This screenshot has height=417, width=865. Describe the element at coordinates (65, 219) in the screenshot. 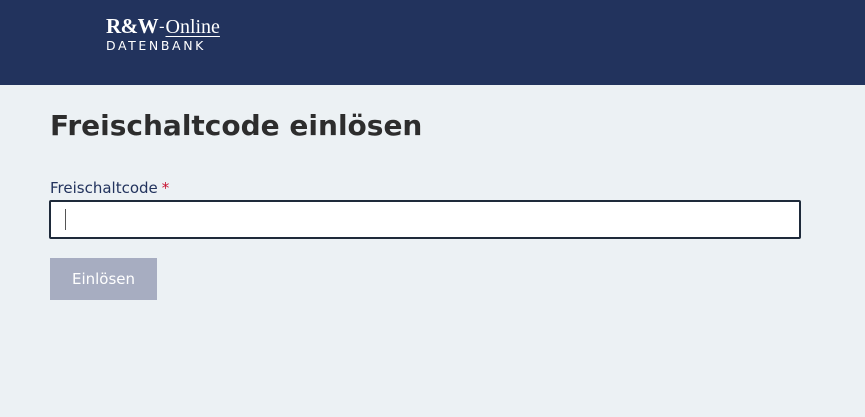

I see `text-caret` at that location.